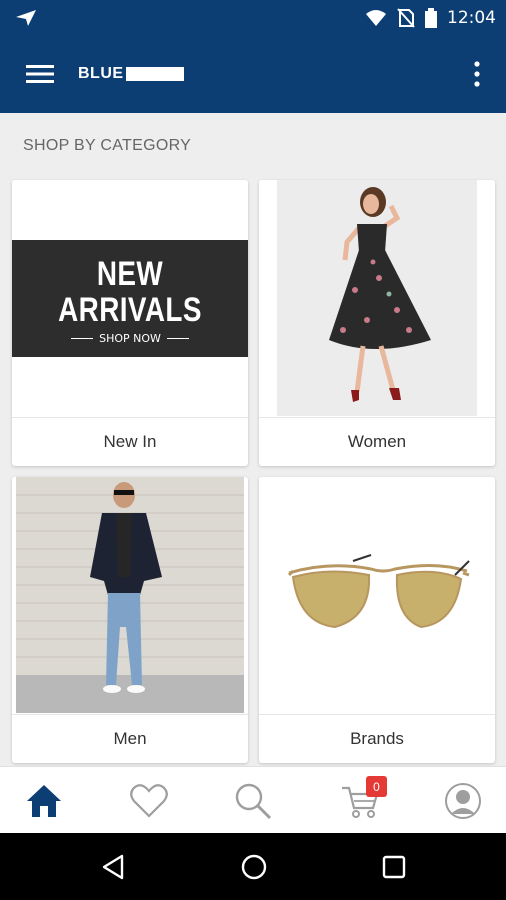  Describe the element at coordinates (114, 867) in the screenshot. I see `back-icon` at that location.